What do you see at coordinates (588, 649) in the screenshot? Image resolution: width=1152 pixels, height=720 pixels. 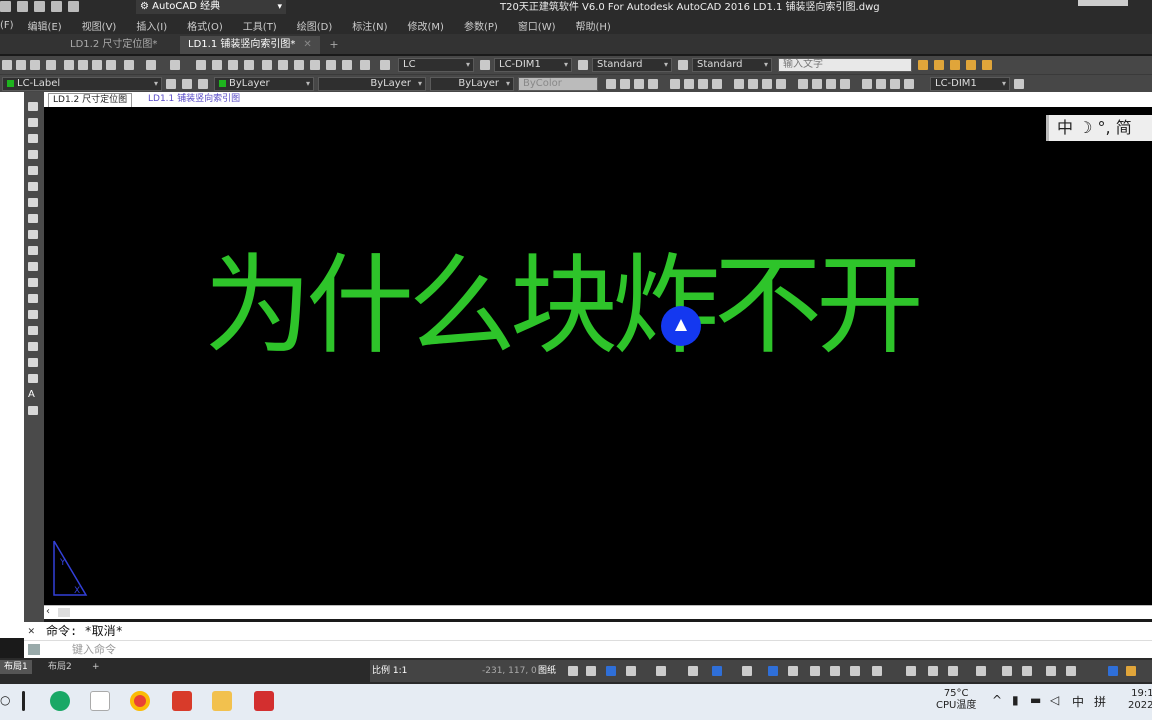 I see `command-line: 键入命令` at bounding box center [588, 649].